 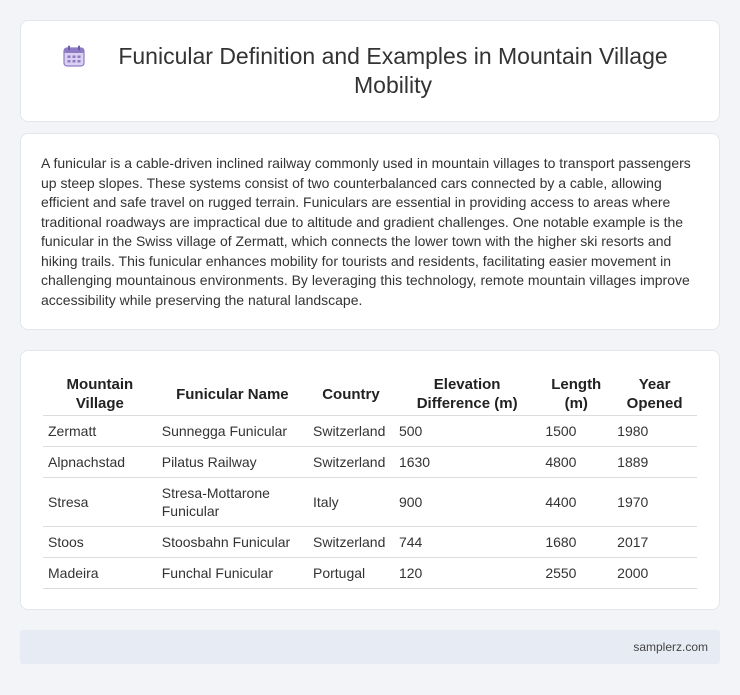 I want to click on table-cell: 1680, so click(x=576, y=542).